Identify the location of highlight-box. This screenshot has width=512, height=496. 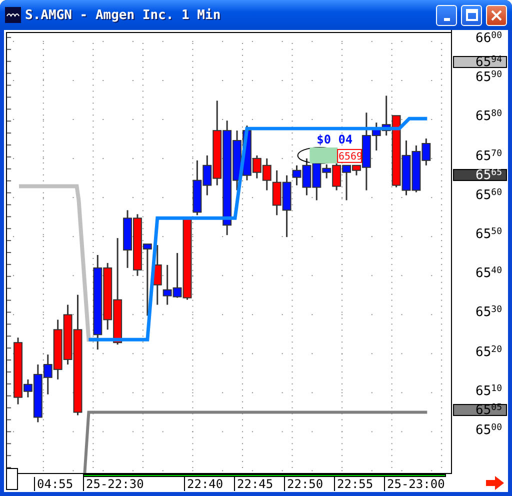
(324, 155).